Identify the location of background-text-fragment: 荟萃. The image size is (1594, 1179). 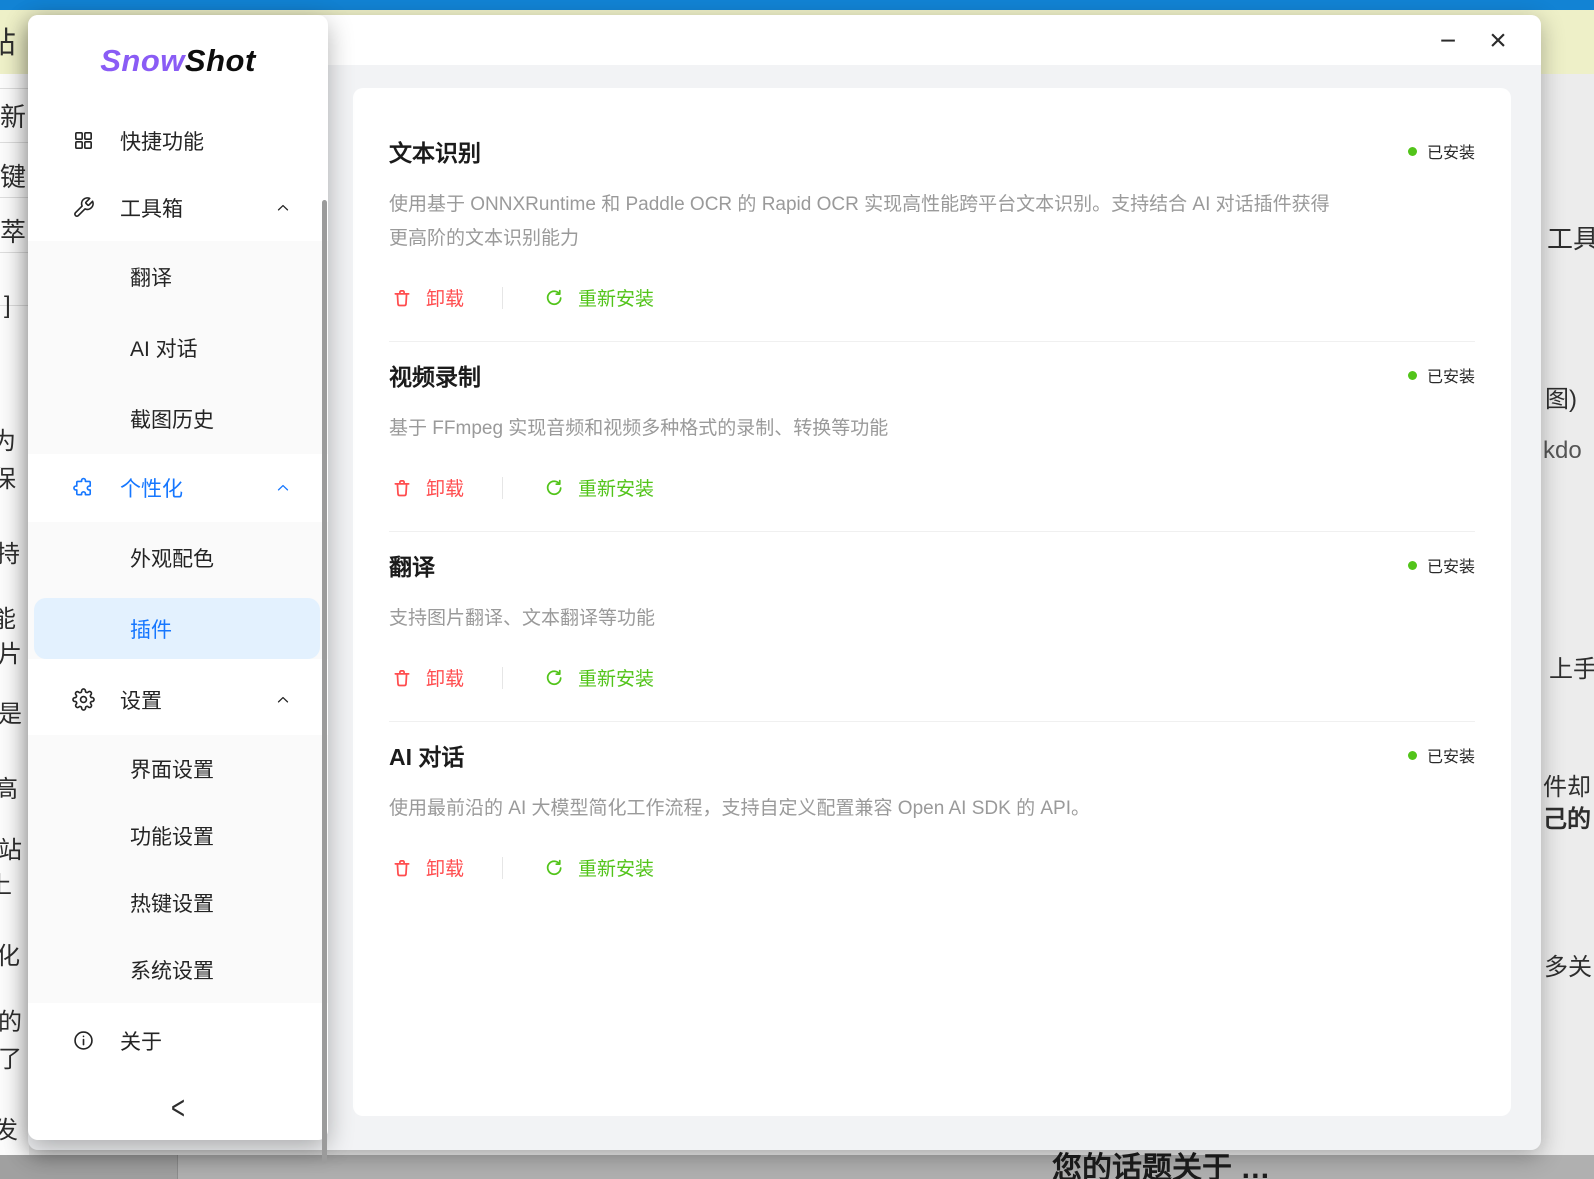
(13, 232).